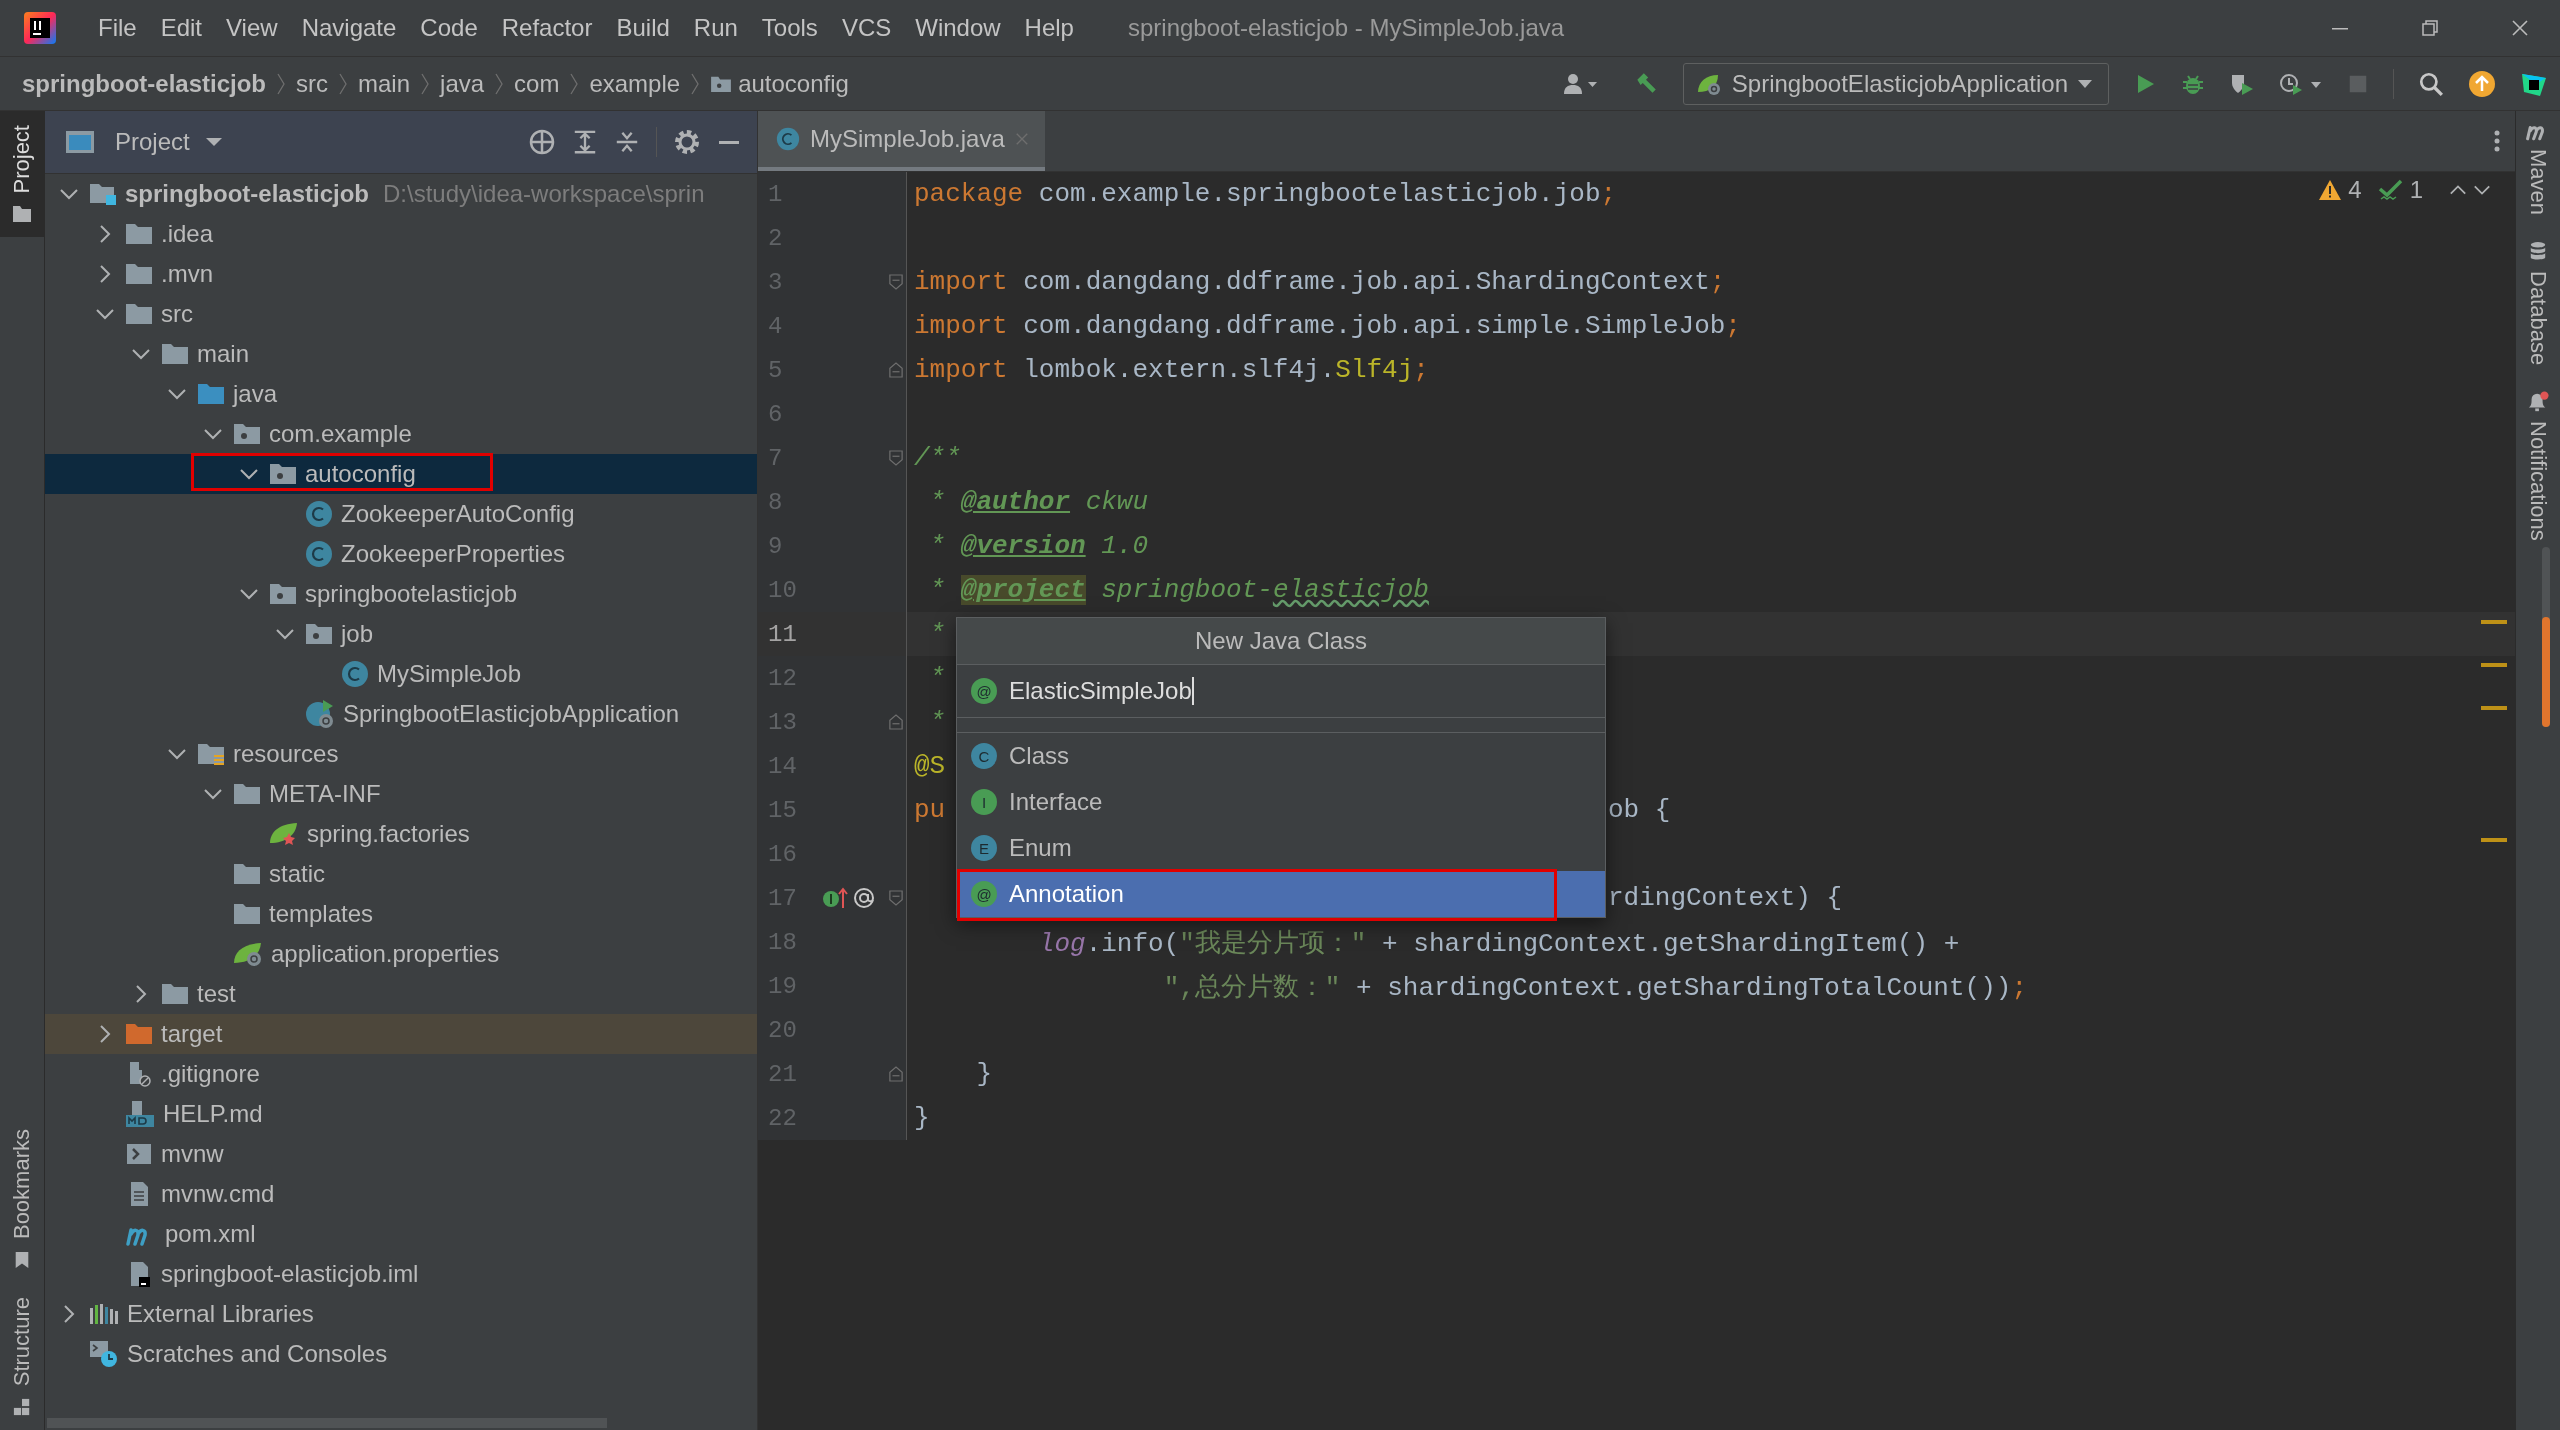  I want to click on tree-item: main, so click(401, 354).